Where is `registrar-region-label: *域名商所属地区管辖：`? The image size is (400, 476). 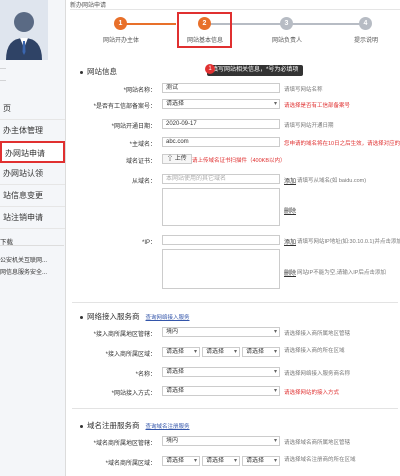 registrar-region-label: *域名商所属地区管辖： is located at coordinates (124, 444).